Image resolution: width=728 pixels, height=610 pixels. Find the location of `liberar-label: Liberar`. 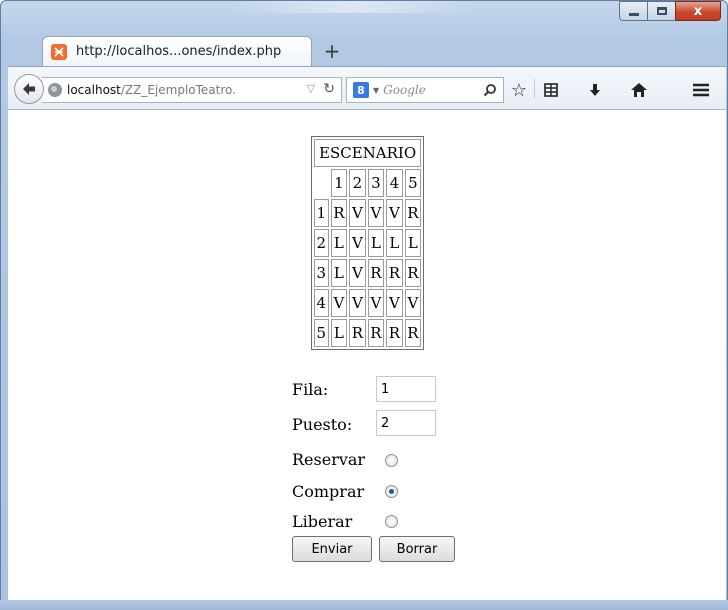

liberar-label: Liberar is located at coordinates (322, 521).